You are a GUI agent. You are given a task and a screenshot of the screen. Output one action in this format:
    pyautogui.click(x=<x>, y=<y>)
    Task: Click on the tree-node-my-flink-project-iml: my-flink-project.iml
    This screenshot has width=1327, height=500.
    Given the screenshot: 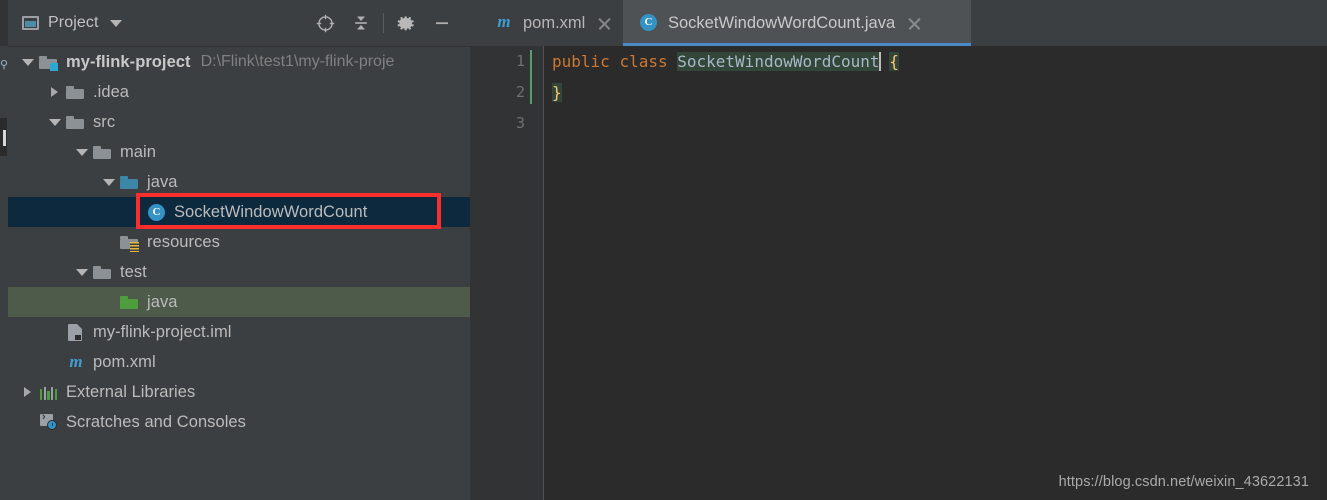 What is the action you would take?
    pyautogui.click(x=239, y=332)
    